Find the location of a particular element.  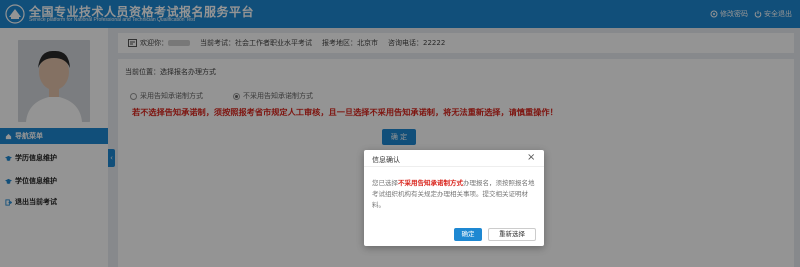

dialog-ok-button: 确定 is located at coordinates (468, 234).